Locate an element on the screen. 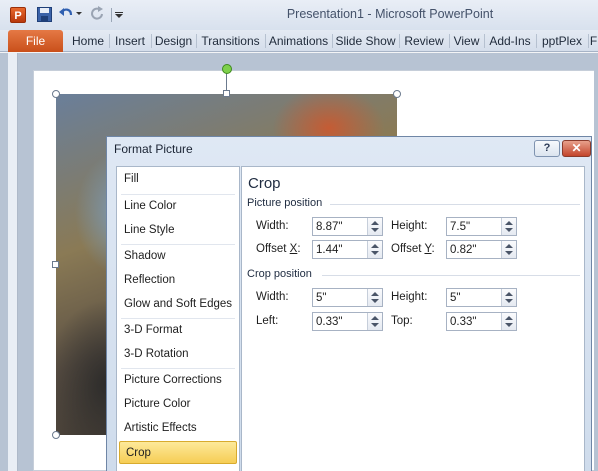 This screenshot has width=598, height=471. tab-pptplex: pptPlex is located at coordinates (562, 41).